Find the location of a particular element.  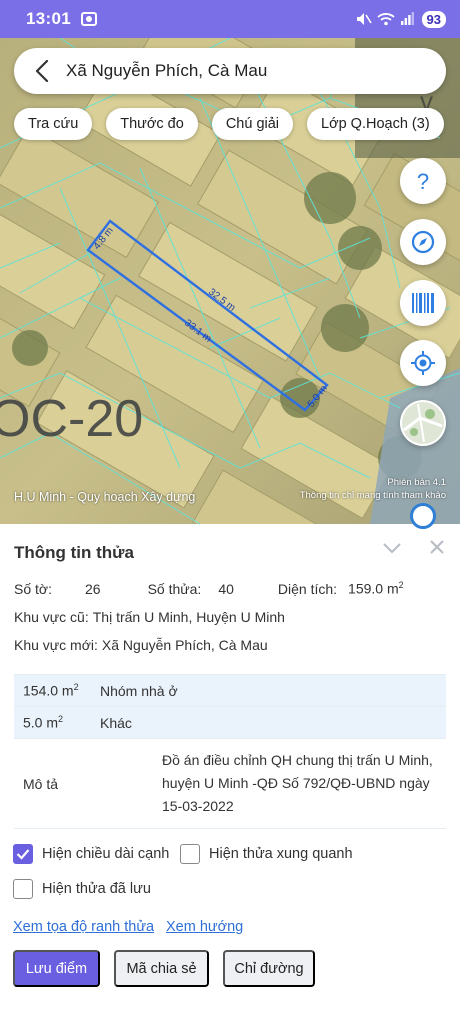

so-to-label: Số tờ: is located at coordinates (33, 588).